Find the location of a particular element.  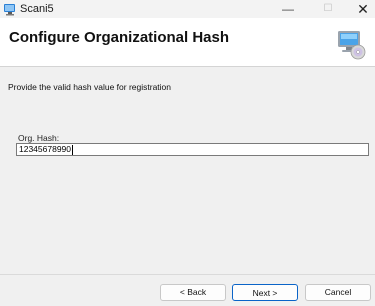

maximize-button: ☐ is located at coordinates (328, 9).